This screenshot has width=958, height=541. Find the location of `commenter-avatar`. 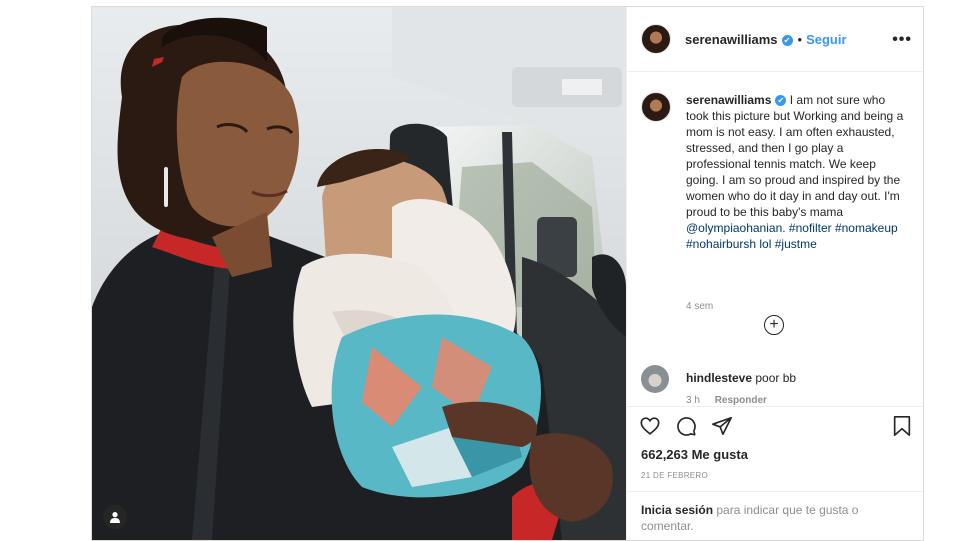

commenter-avatar is located at coordinates (655, 379).